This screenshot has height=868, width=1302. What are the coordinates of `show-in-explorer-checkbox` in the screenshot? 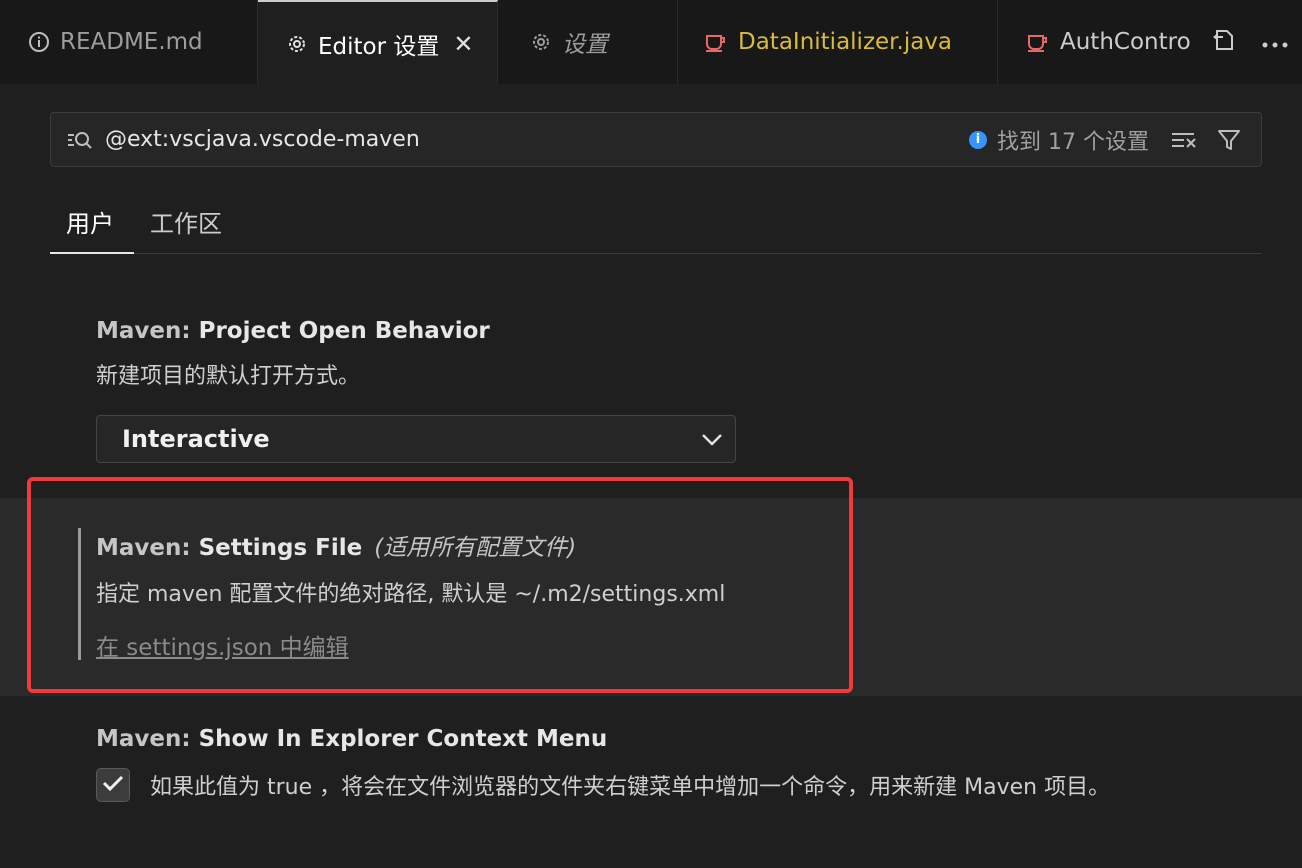 It's located at (113, 785).